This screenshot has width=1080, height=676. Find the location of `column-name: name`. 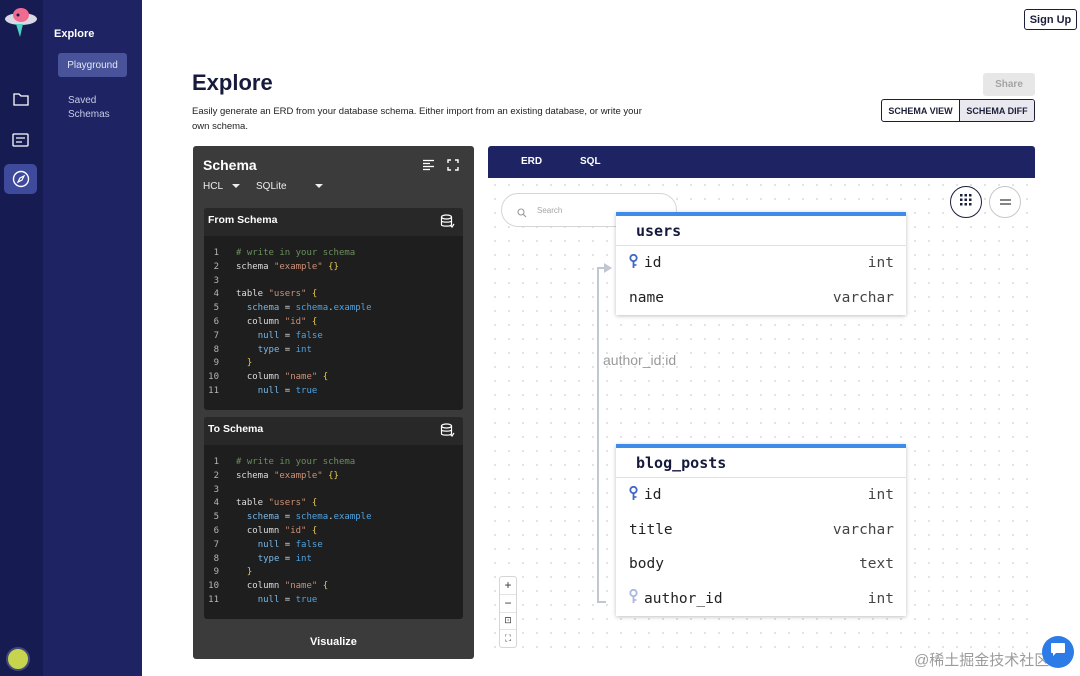

column-name: name is located at coordinates (646, 298).